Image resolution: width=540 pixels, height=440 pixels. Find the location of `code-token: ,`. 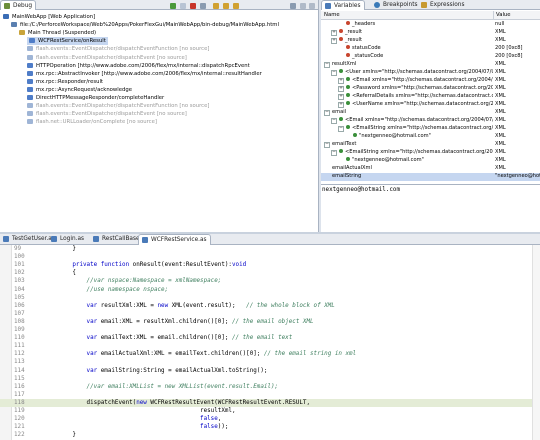

code-token: , is located at coordinates (219, 419).